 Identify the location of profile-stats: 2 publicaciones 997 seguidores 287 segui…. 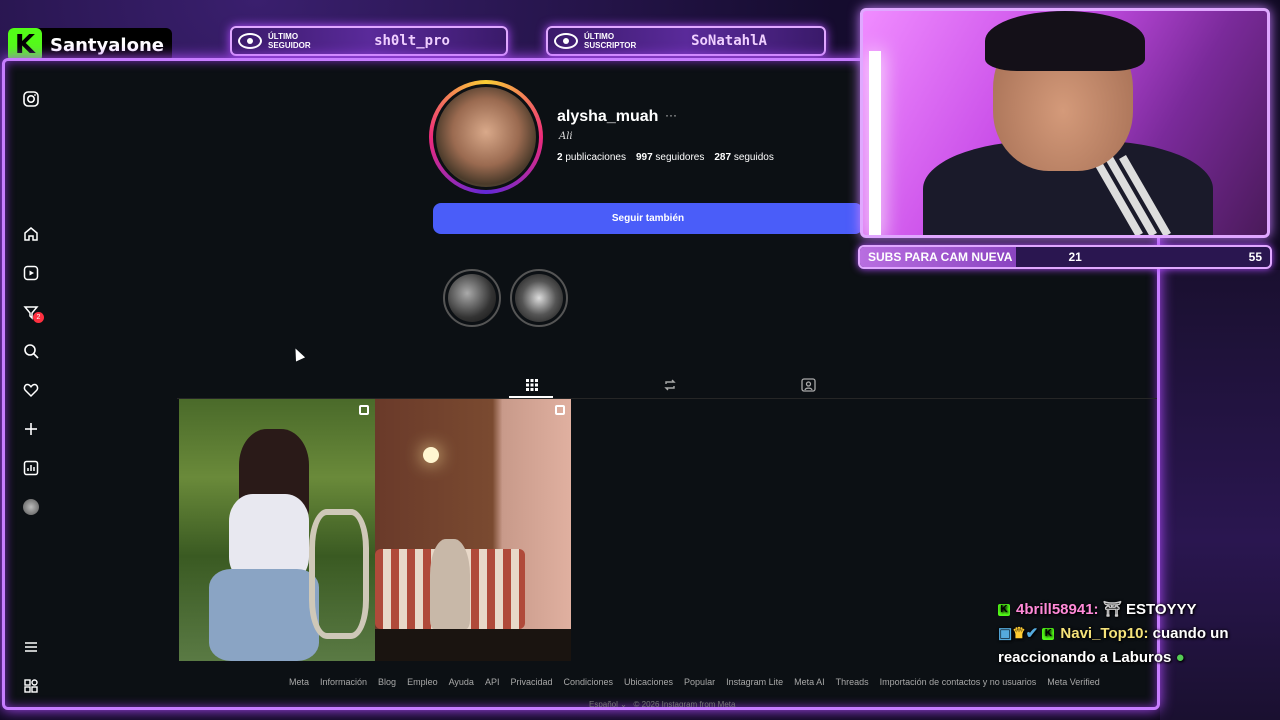
(665, 157).